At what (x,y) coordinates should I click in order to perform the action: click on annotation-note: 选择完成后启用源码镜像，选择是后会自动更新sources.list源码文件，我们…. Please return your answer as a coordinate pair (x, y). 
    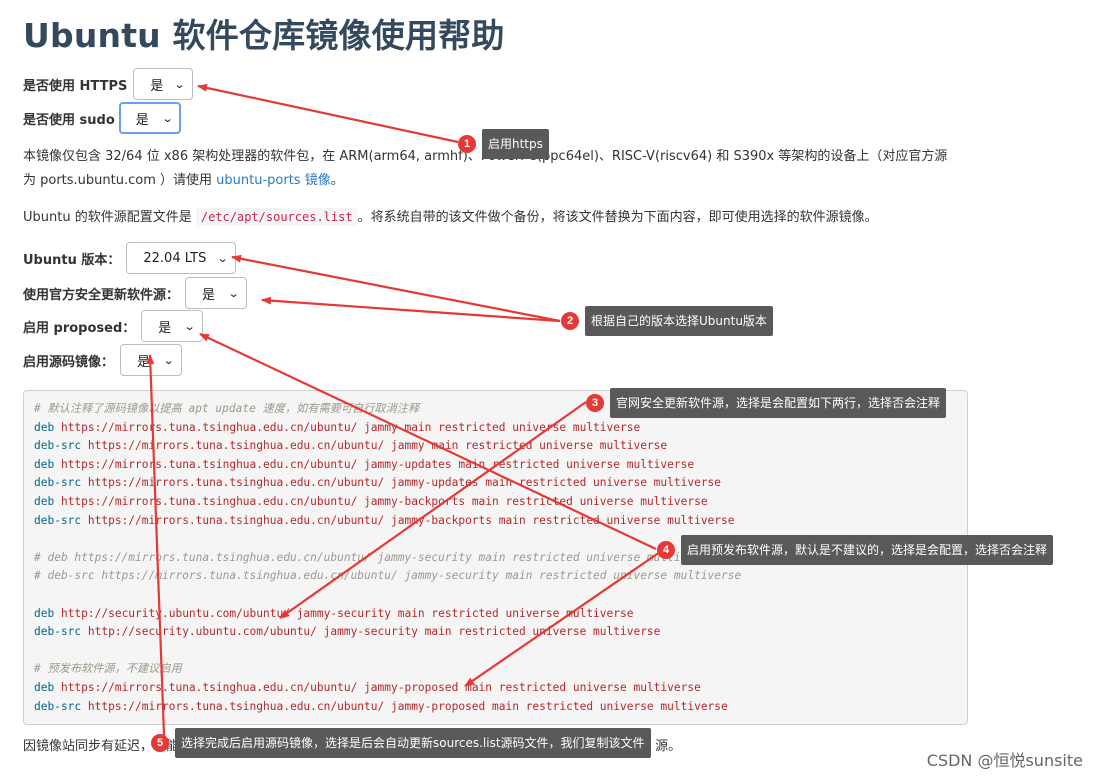
    Looking at the image, I should click on (413, 743).